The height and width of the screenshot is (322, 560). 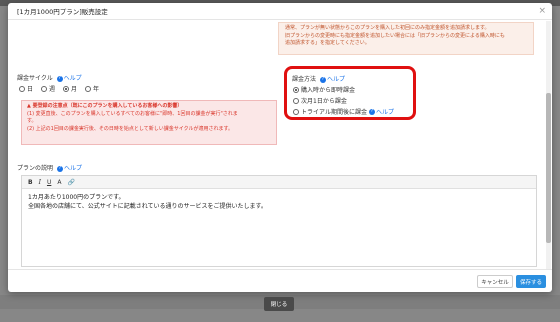 I want to click on billing-cycle-option-week: 週, so click(x=48, y=88).